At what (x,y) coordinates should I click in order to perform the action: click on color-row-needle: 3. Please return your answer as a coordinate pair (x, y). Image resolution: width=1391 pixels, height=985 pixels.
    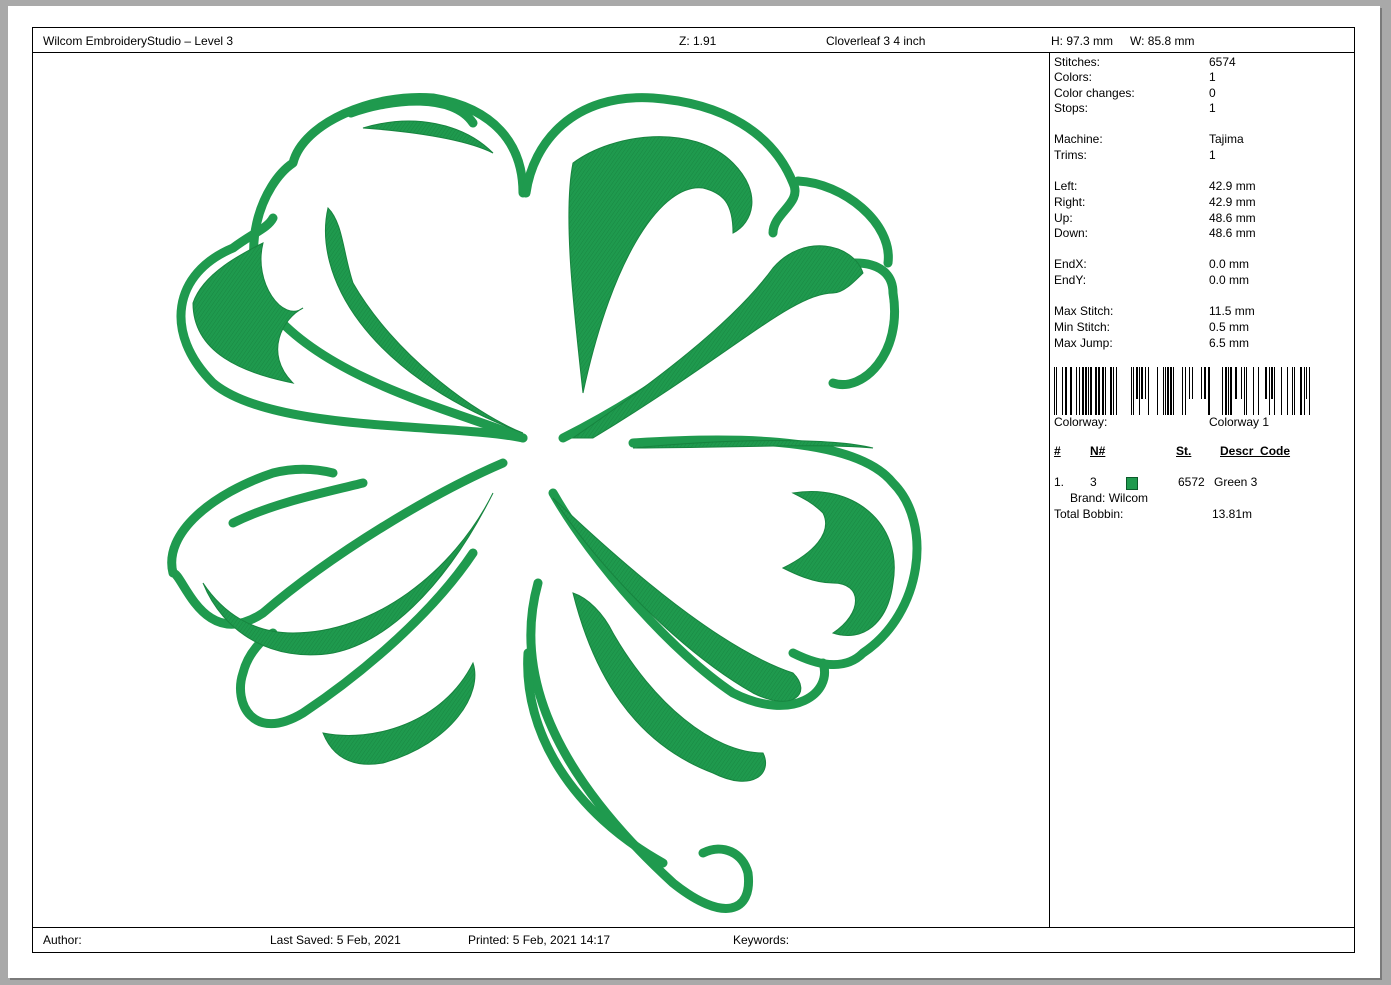
    Looking at the image, I should click on (1093, 482).